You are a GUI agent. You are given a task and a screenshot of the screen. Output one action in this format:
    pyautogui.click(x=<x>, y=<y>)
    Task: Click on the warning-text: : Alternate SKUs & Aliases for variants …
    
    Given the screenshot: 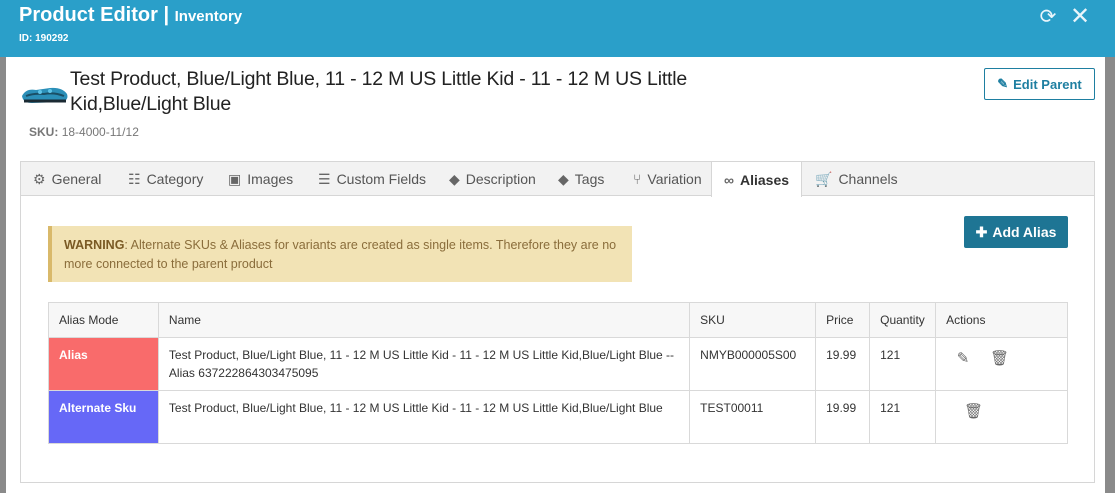 What is the action you would take?
    pyautogui.click(x=340, y=254)
    